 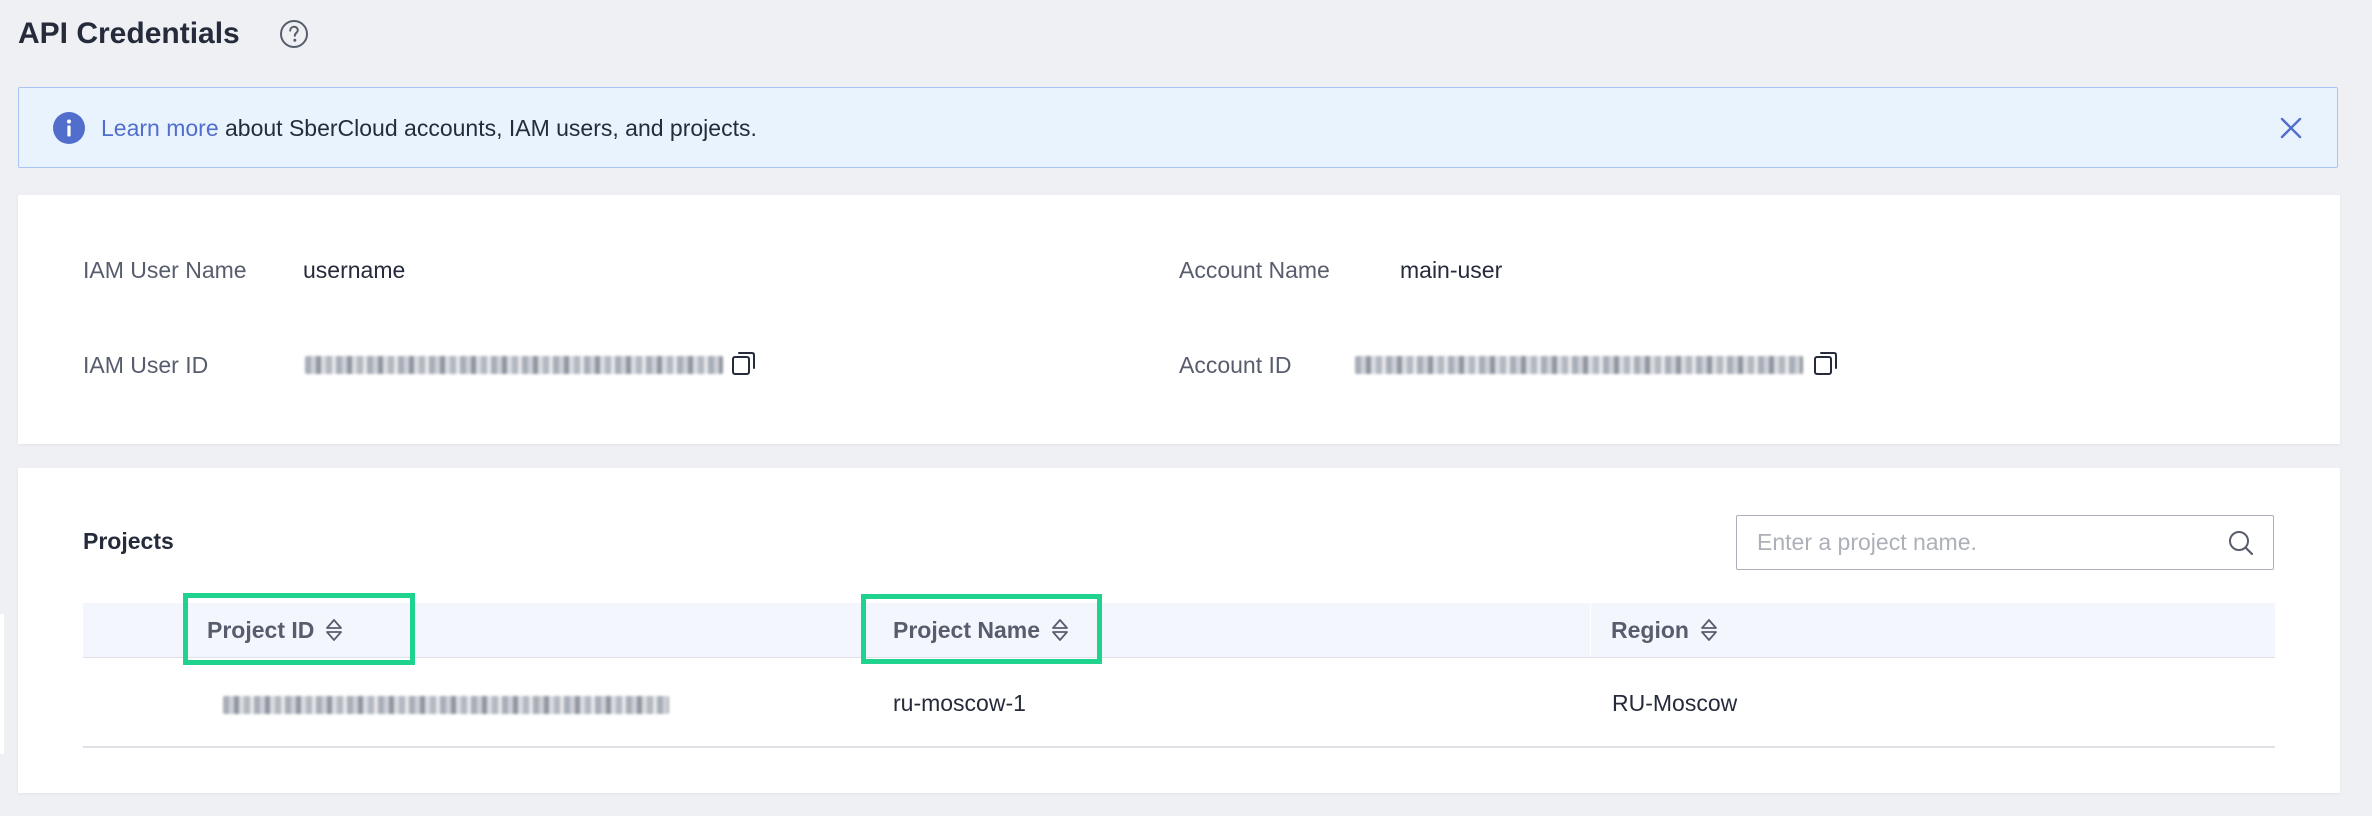 I want to click on table-row: ru-moscow-1 RU-Moscow, so click(x=1179, y=703).